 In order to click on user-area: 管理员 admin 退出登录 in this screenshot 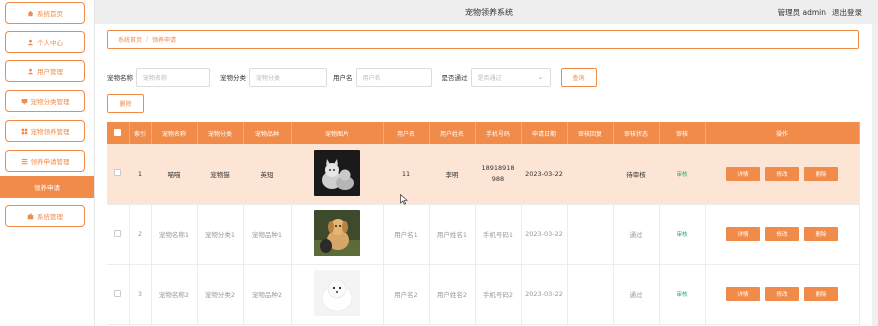, I will do `click(820, 12)`.